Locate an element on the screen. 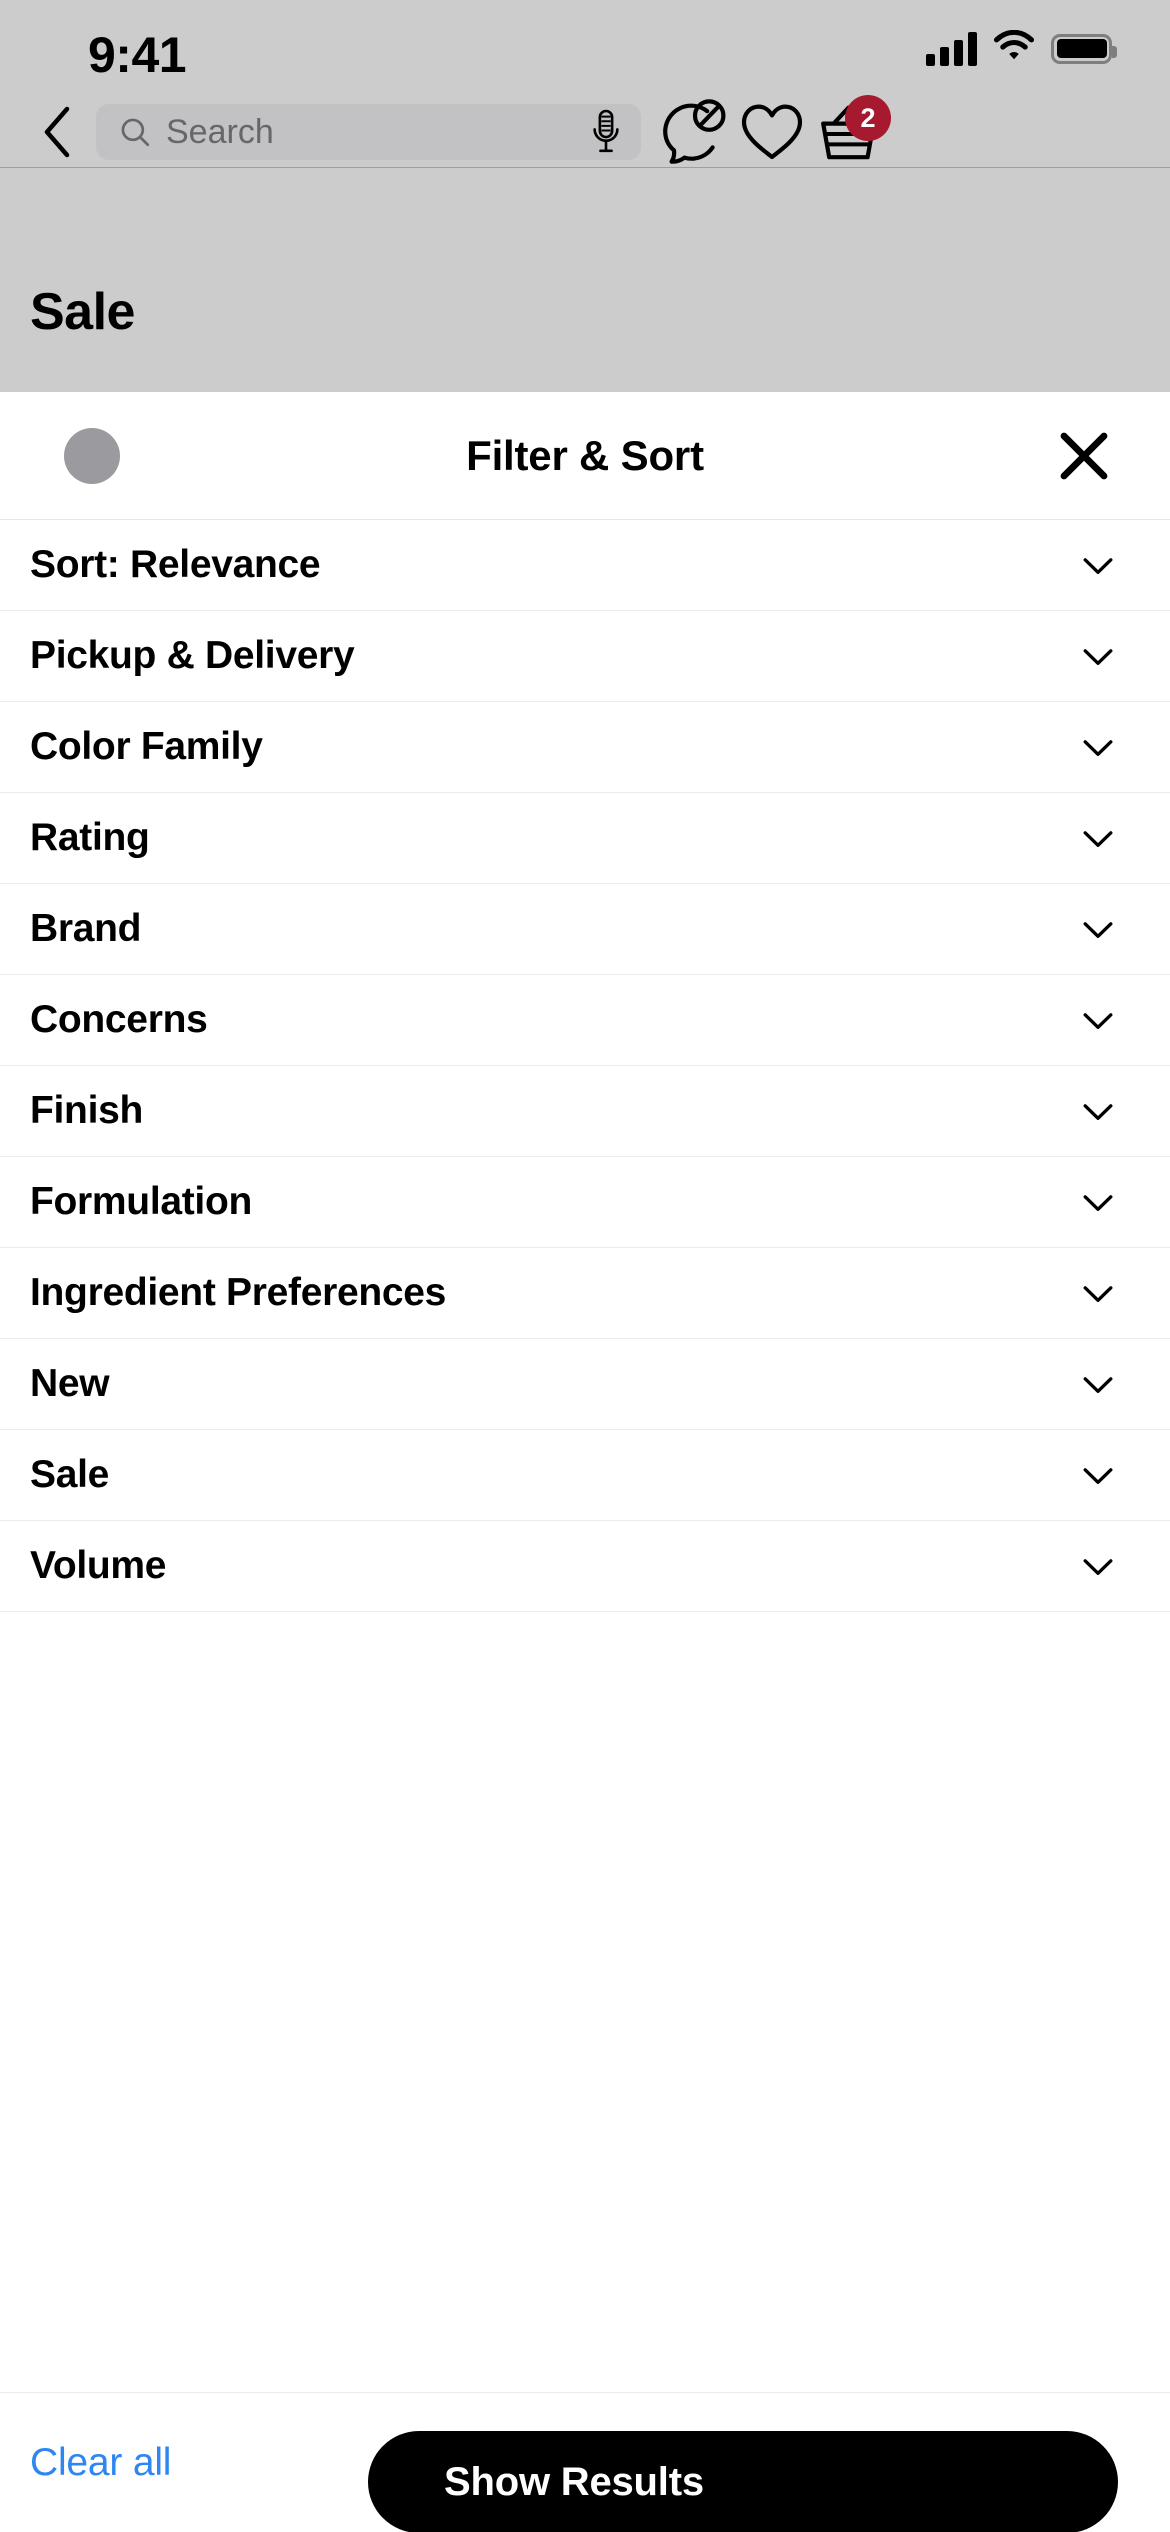  filter-row-label: Finish is located at coordinates (87, 1110).